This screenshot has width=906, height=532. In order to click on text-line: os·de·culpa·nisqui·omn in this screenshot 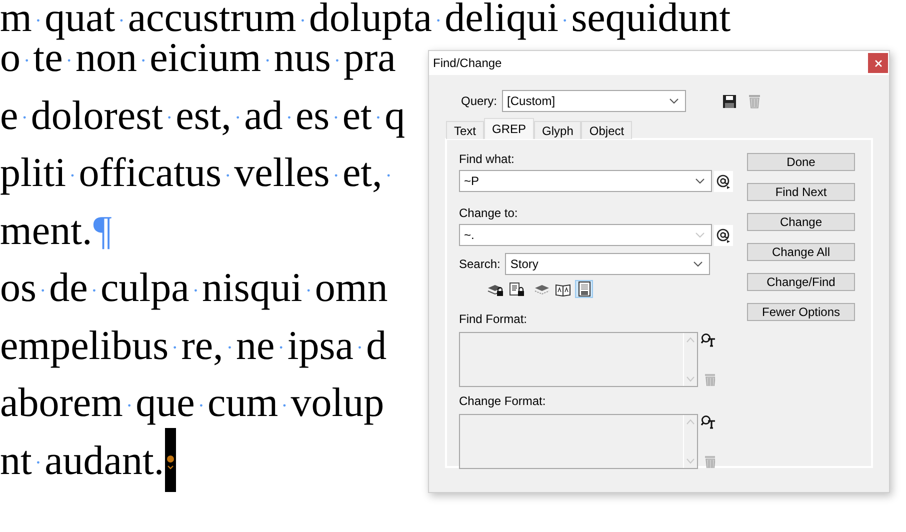, I will do `click(194, 287)`.